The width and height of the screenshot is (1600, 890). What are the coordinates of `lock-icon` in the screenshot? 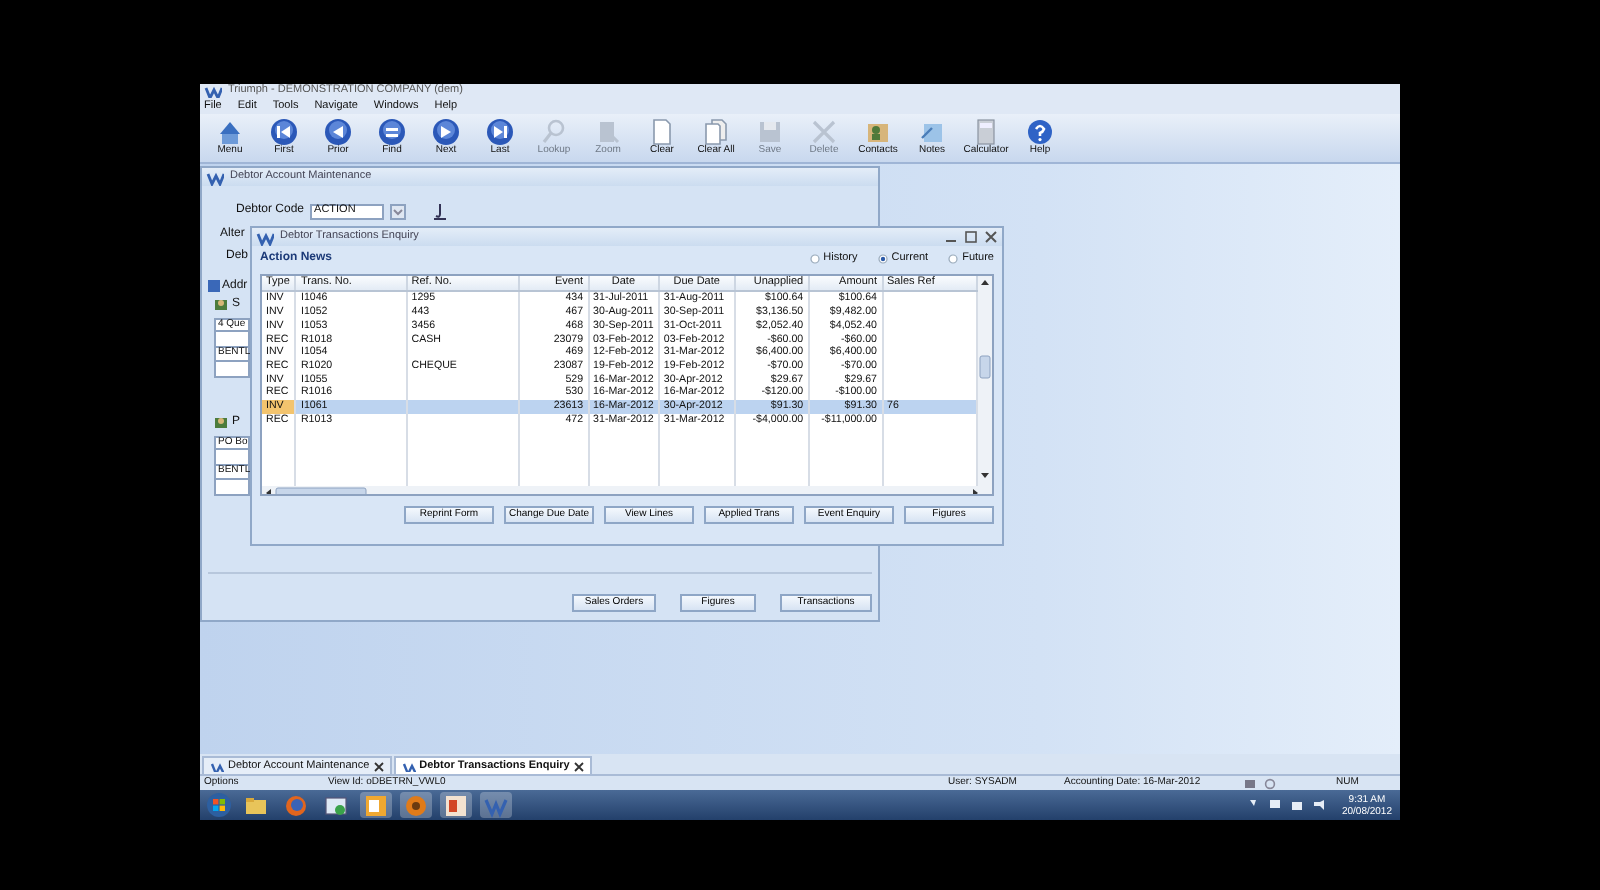 It's located at (1250, 783).